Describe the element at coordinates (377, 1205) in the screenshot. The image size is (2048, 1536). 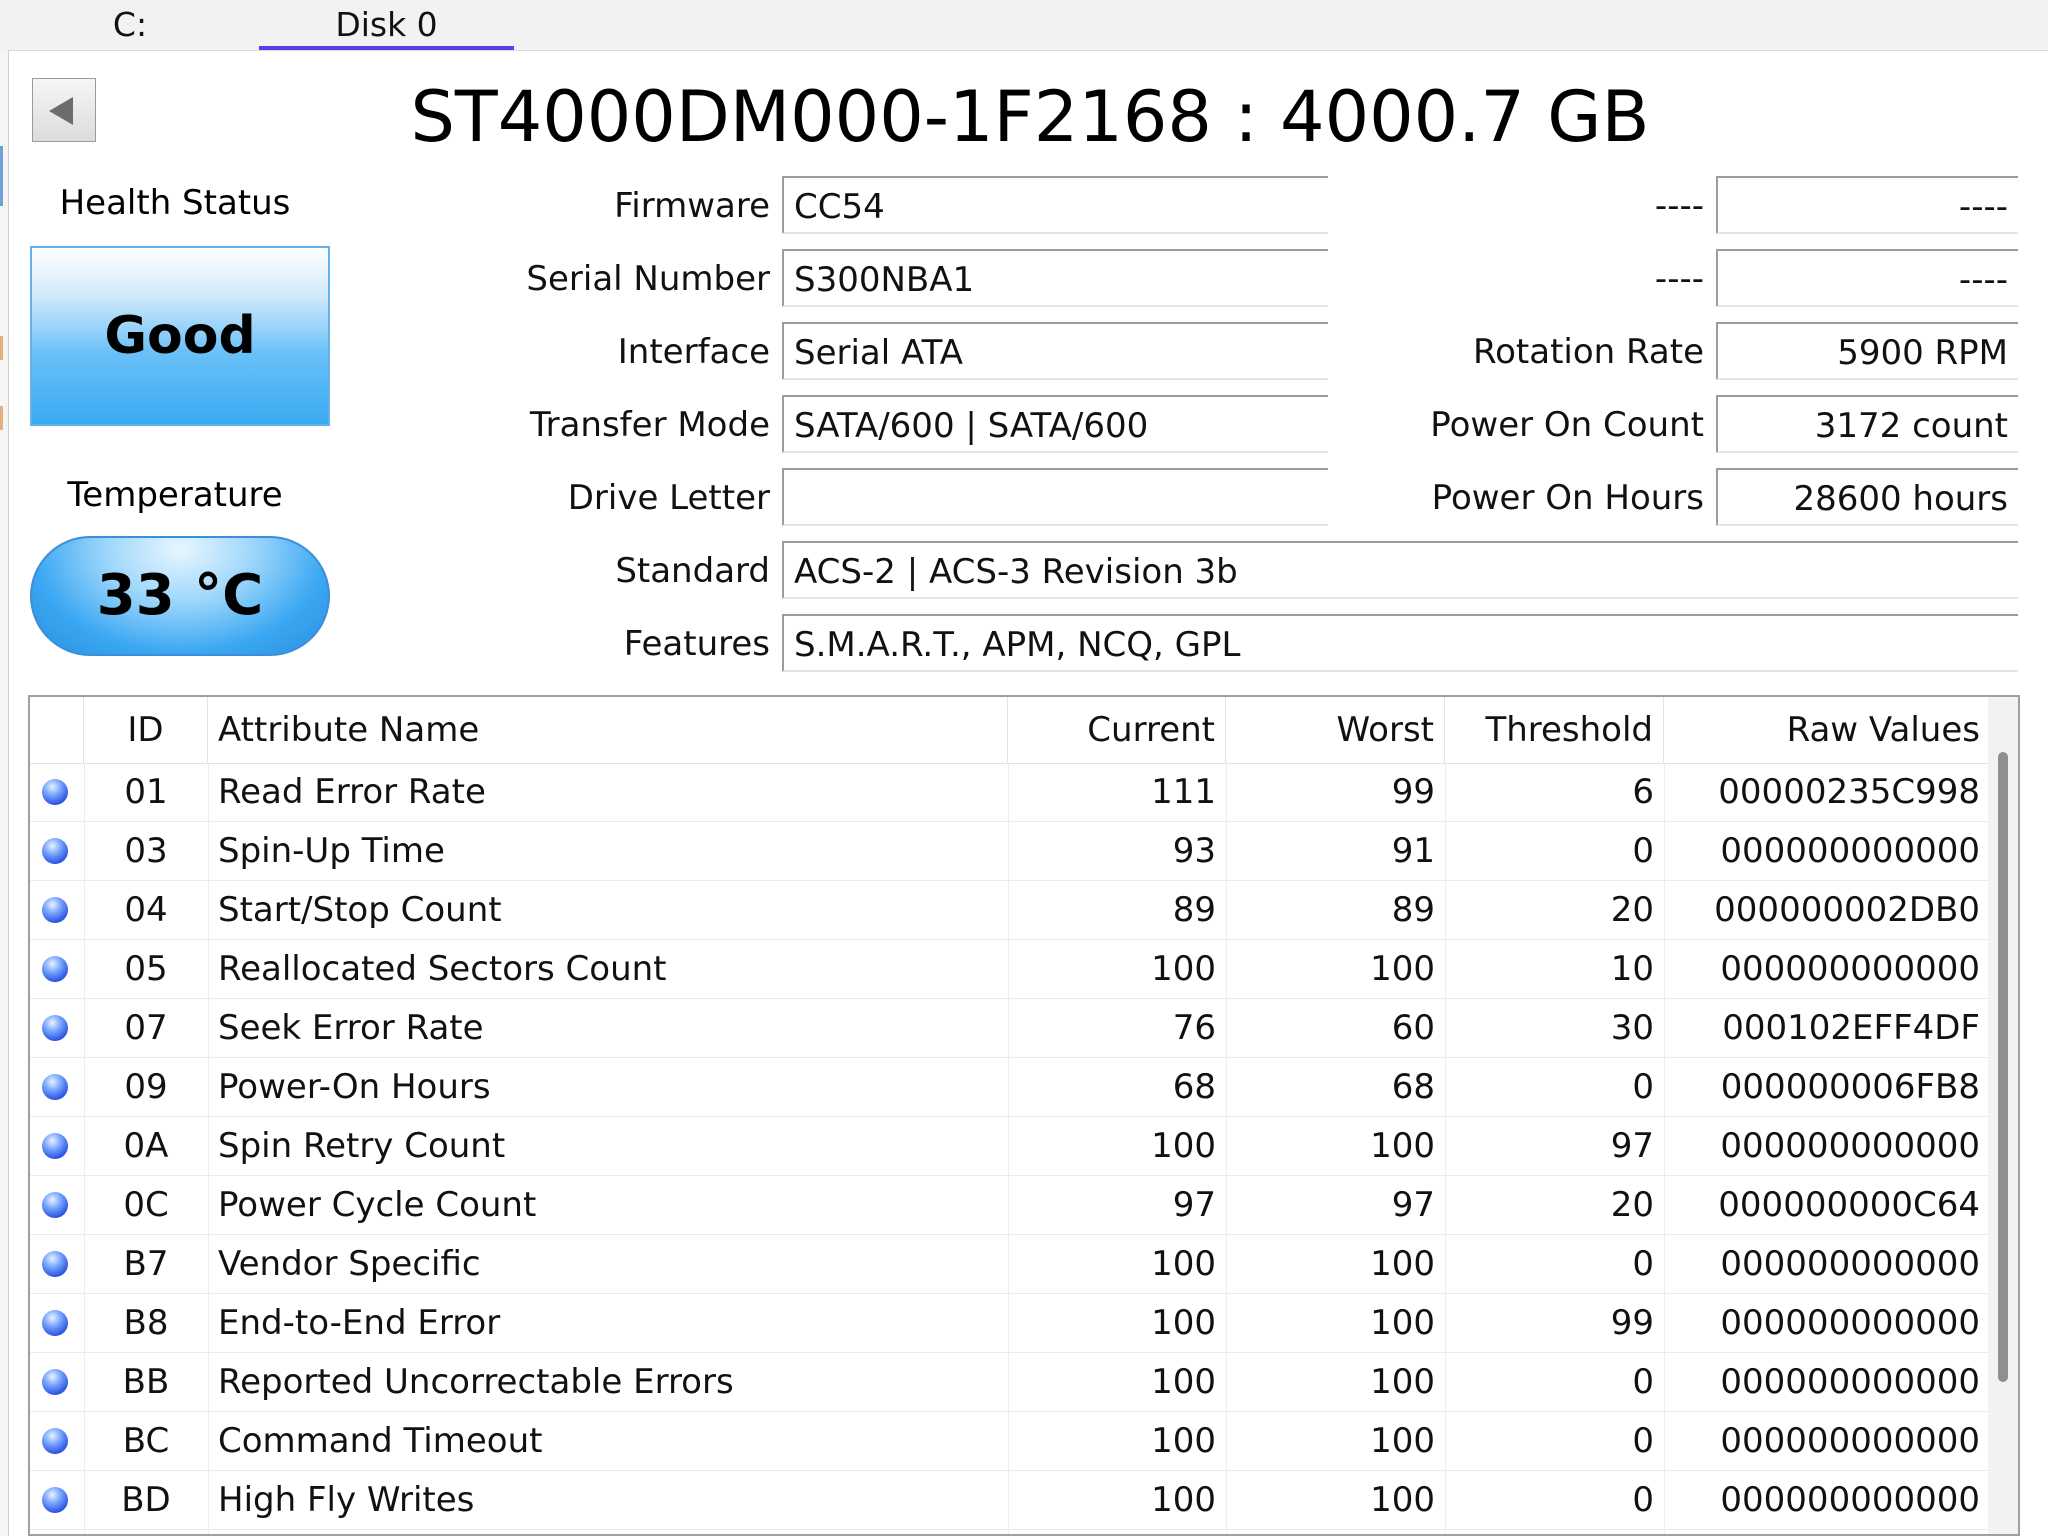
I see `attribute-name: Power Cycle Count` at that location.